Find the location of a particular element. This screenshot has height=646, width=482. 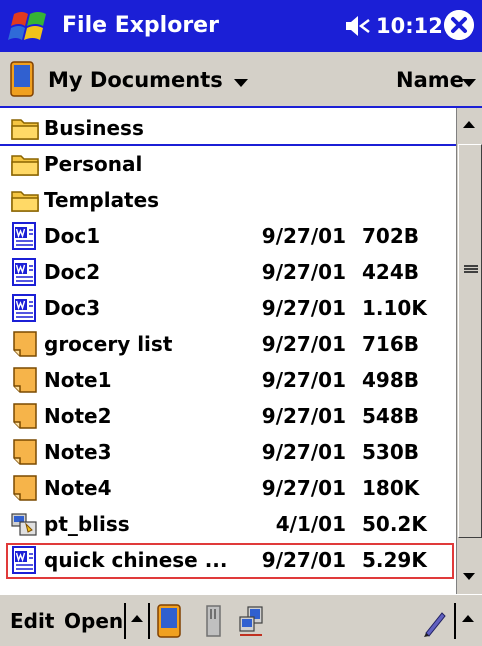

scroll-thumb is located at coordinates (470, 341).